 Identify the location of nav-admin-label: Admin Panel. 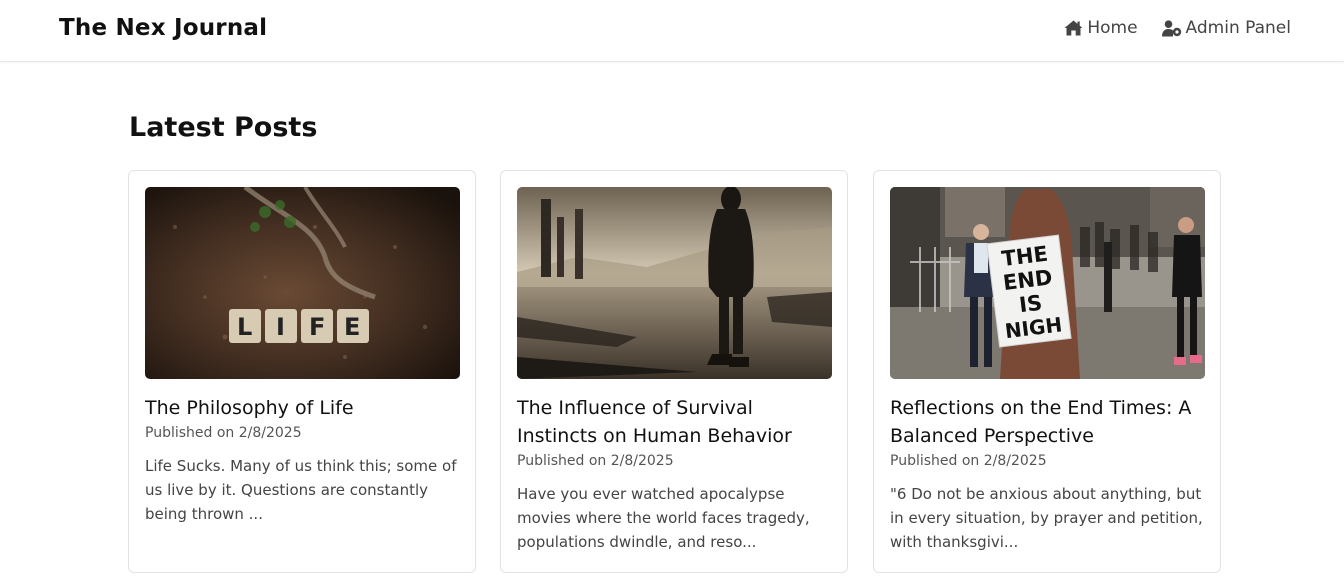
(1238, 28).